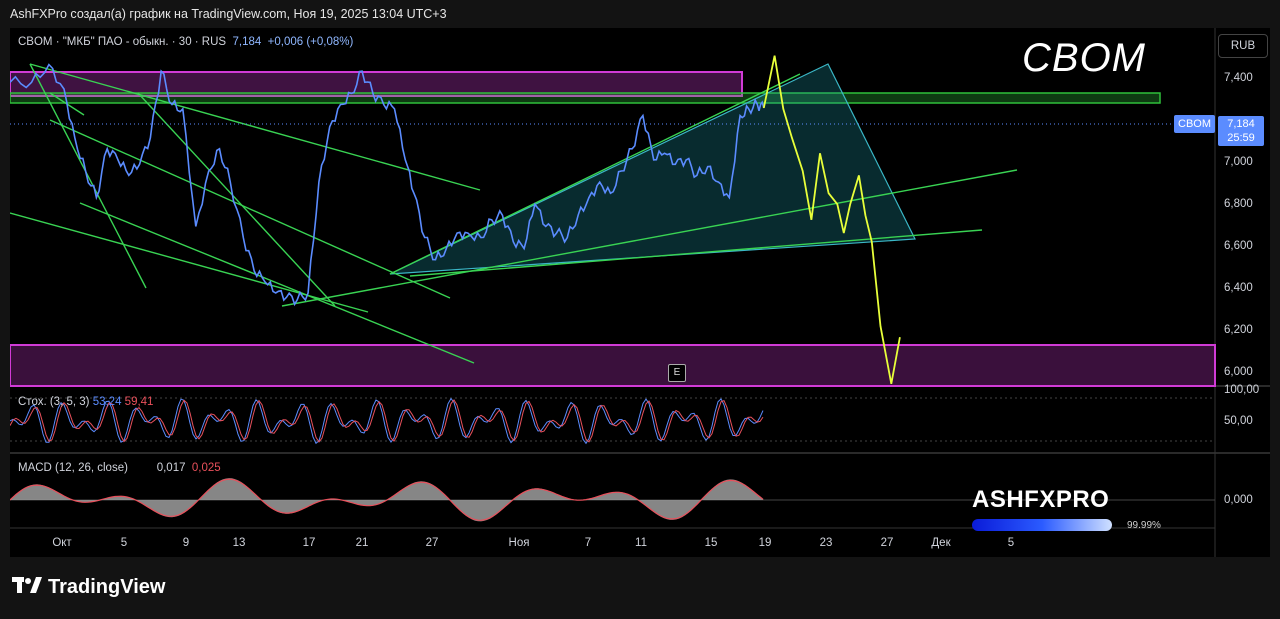  Describe the element at coordinates (588, 543) in the screenshot. I see `x-tick: 7` at that location.